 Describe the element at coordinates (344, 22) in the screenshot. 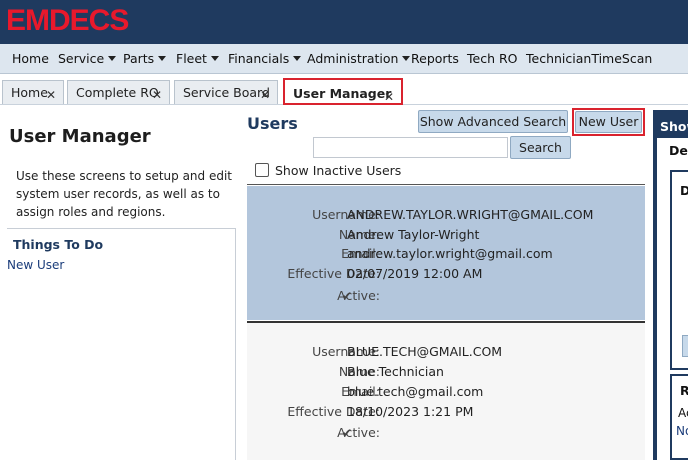

I see `top-header-bar: EMDECS` at that location.